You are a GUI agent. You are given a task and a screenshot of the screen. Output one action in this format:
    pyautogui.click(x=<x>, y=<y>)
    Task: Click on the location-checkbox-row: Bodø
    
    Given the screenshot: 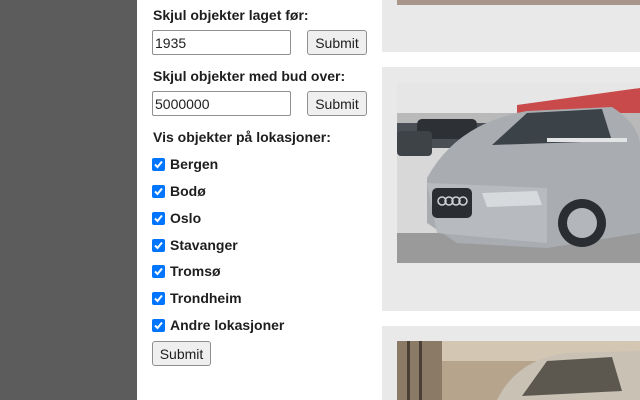 What is the action you would take?
    pyautogui.click(x=179, y=191)
    